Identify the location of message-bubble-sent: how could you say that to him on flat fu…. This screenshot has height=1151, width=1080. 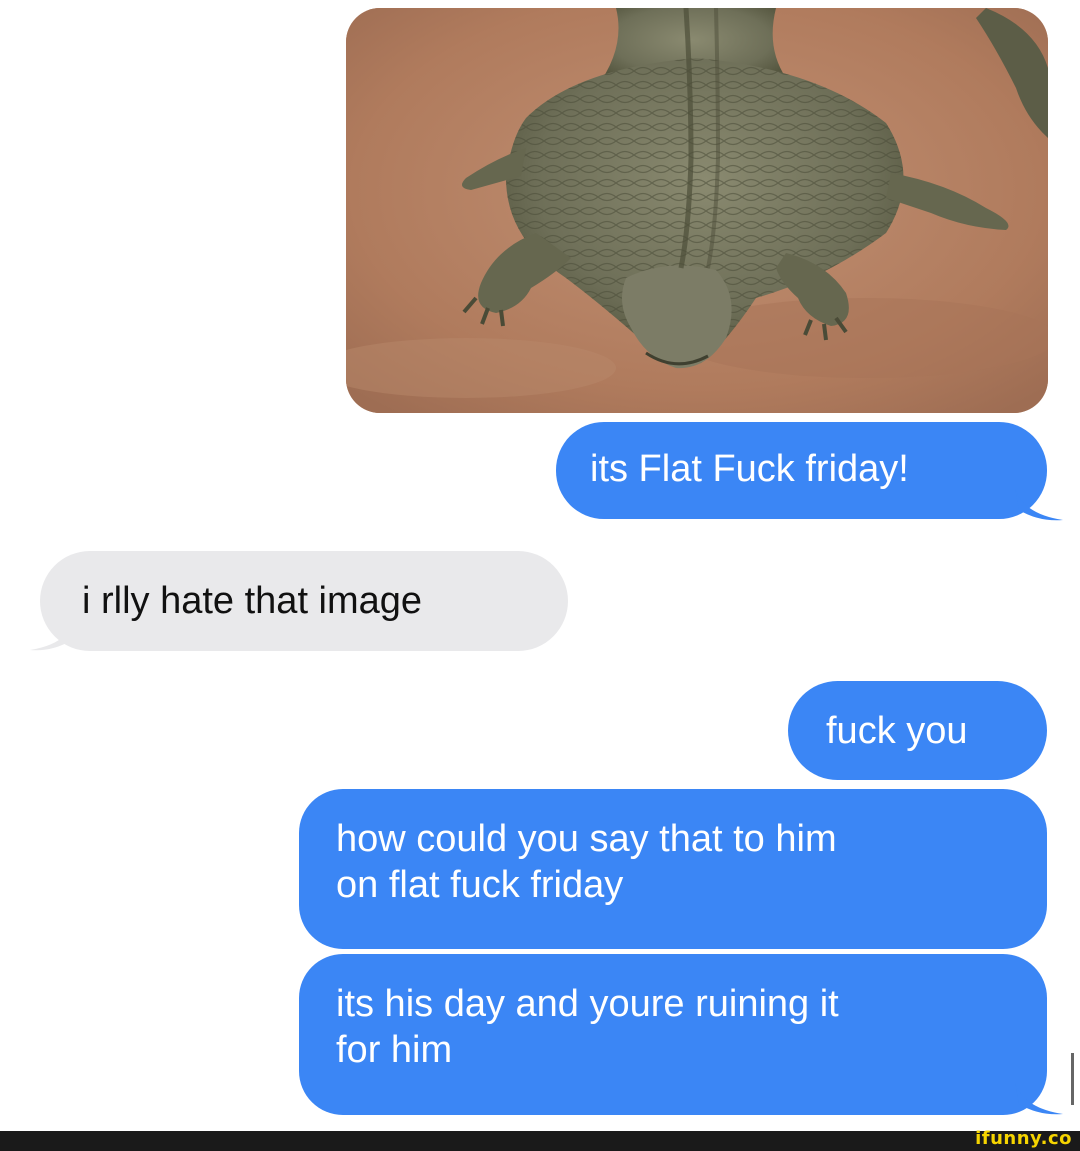
(673, 869).